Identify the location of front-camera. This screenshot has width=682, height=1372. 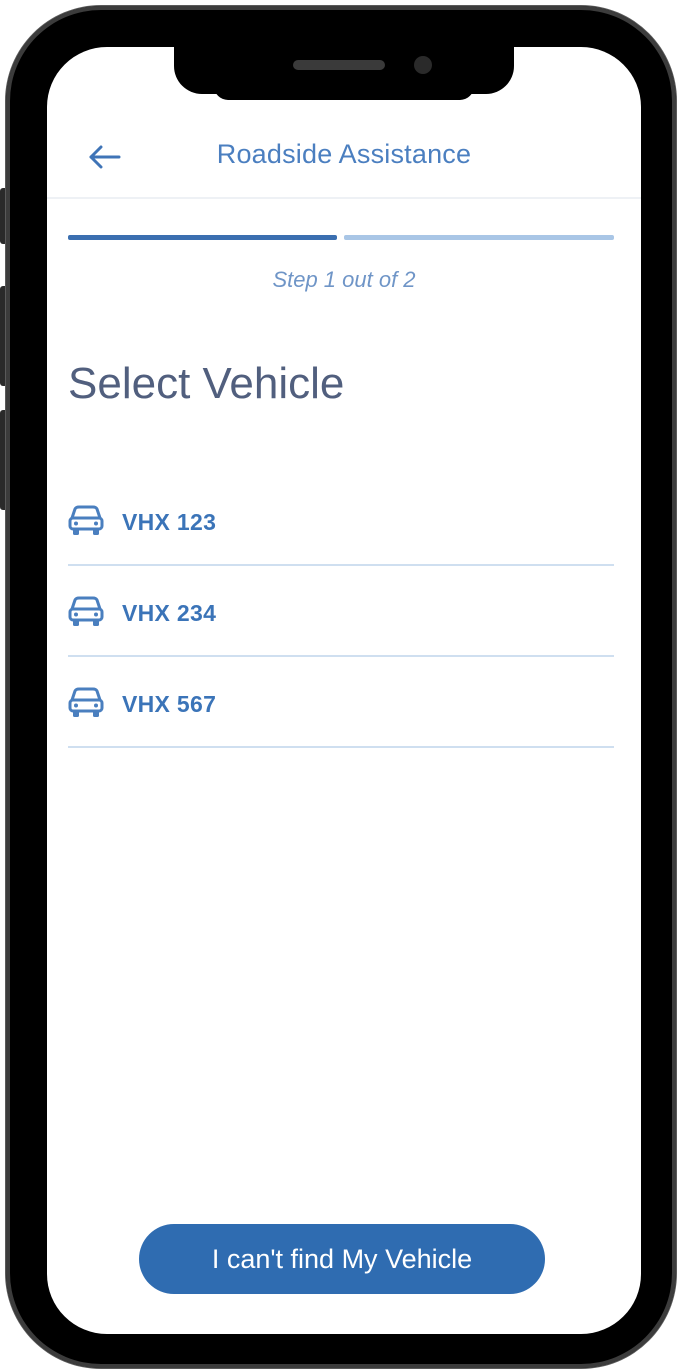
(423, 65).